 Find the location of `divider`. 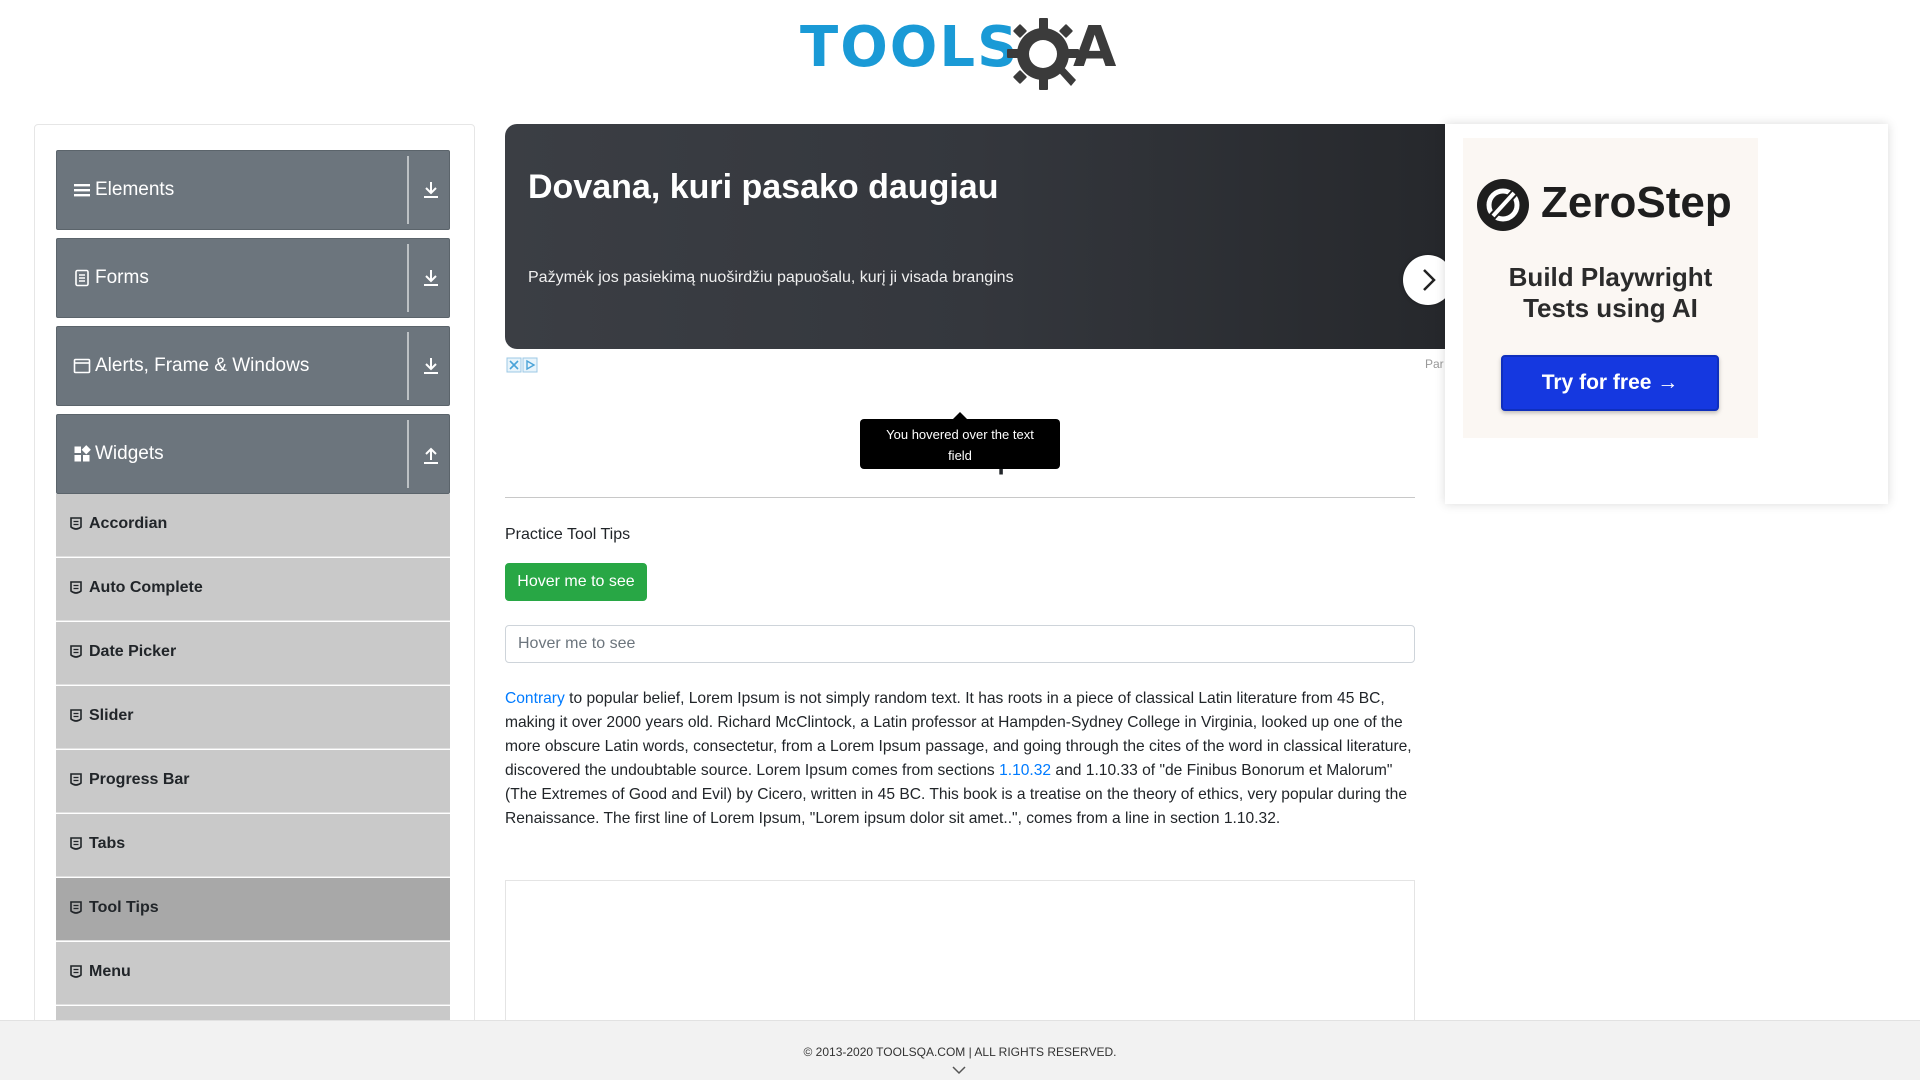

divider is located at coordinates (960, 497).